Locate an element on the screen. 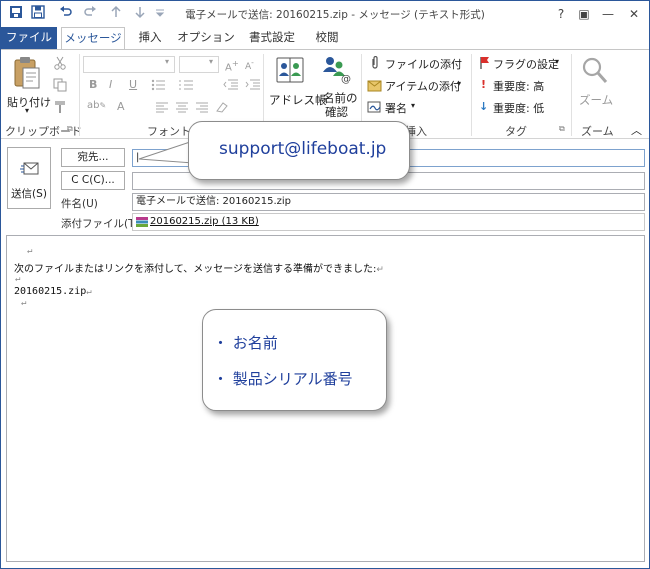  email-callout: support@lifeboat.jp is located at coordinates (299, 150).